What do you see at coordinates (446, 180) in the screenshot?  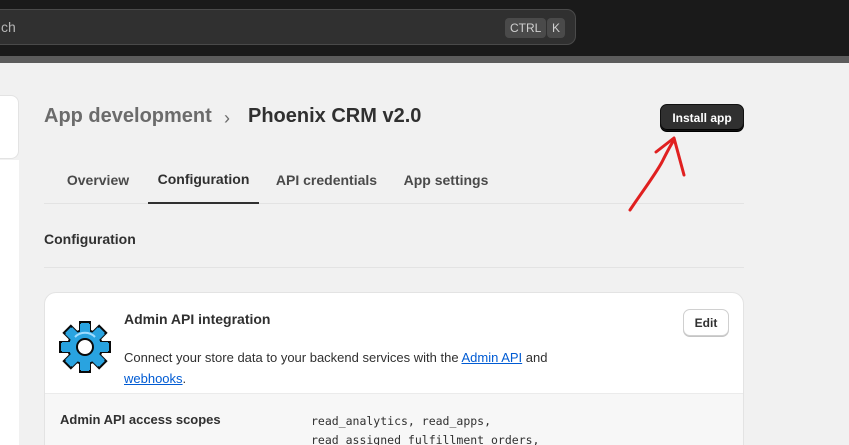 I see `tab-app-settings: App settings` at bounding box center [446, 180].